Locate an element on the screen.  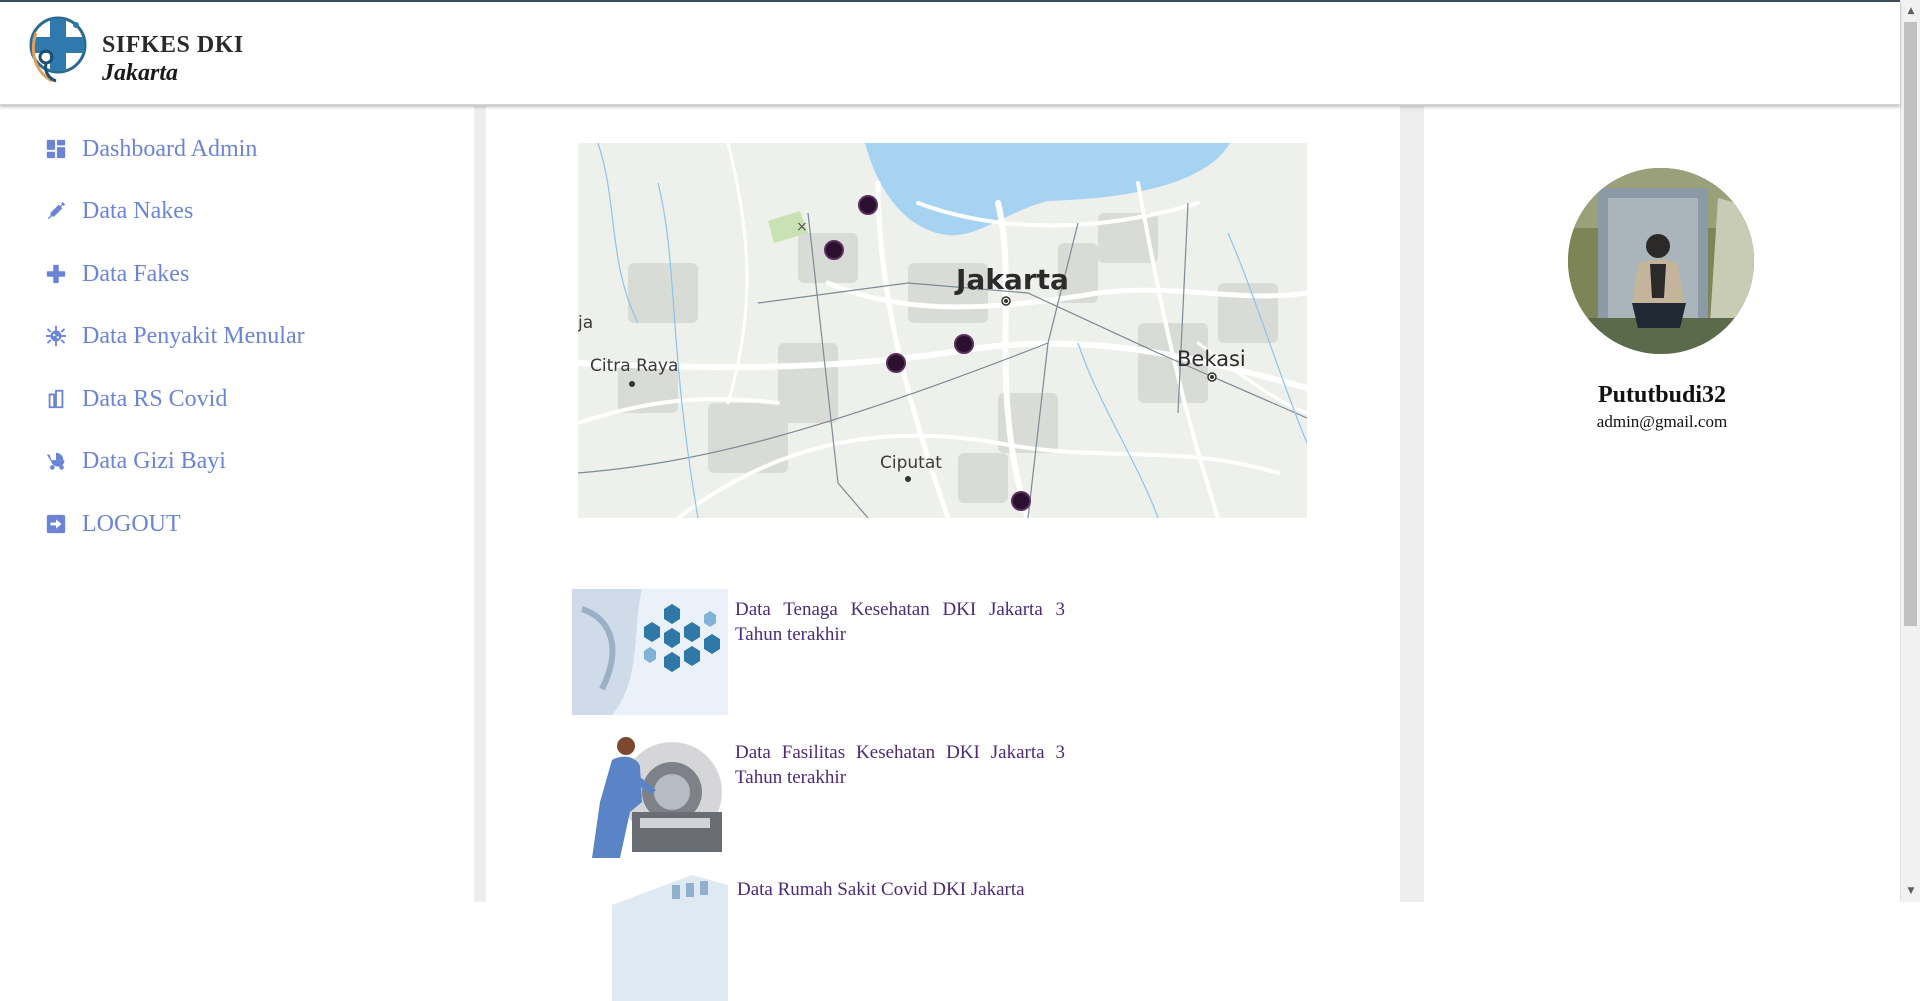
right-gutter is located at coordinates (1412, 504).